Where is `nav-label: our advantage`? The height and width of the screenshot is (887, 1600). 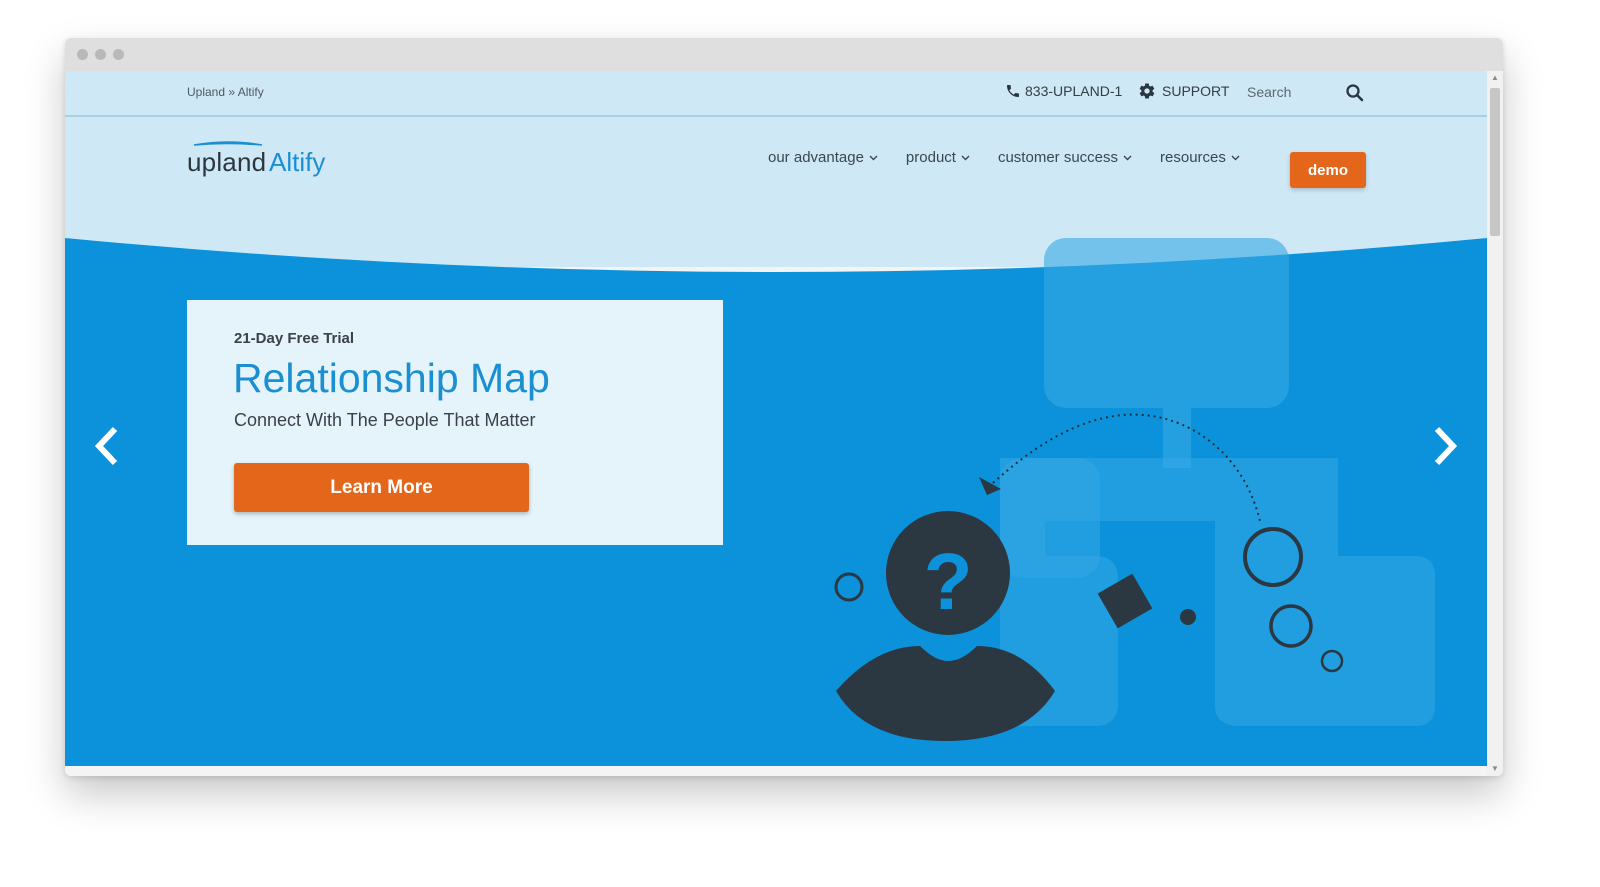 nav-label: our advantage is located at coordinates (816, 157).